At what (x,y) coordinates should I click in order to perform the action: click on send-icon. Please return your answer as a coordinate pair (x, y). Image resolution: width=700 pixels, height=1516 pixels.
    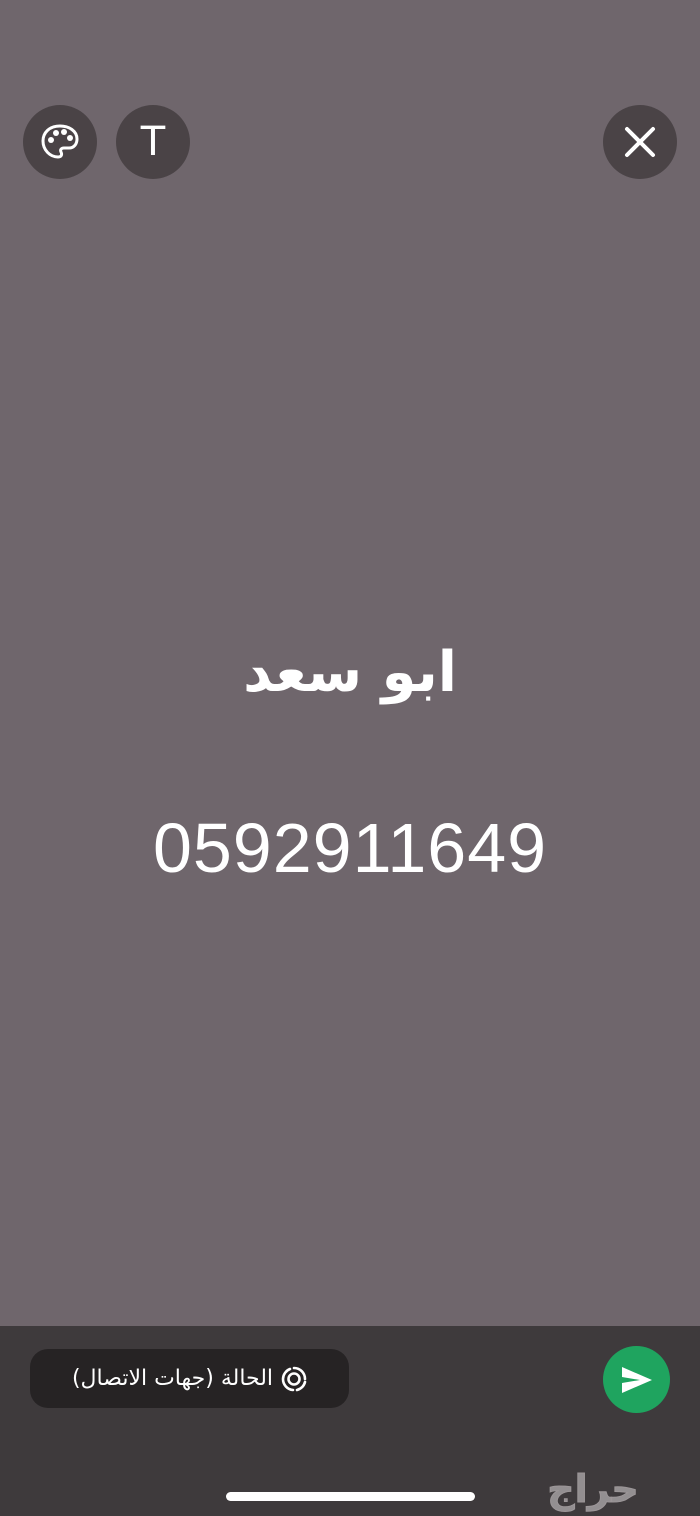
    Looking at the image, I should click on (636, 1379).